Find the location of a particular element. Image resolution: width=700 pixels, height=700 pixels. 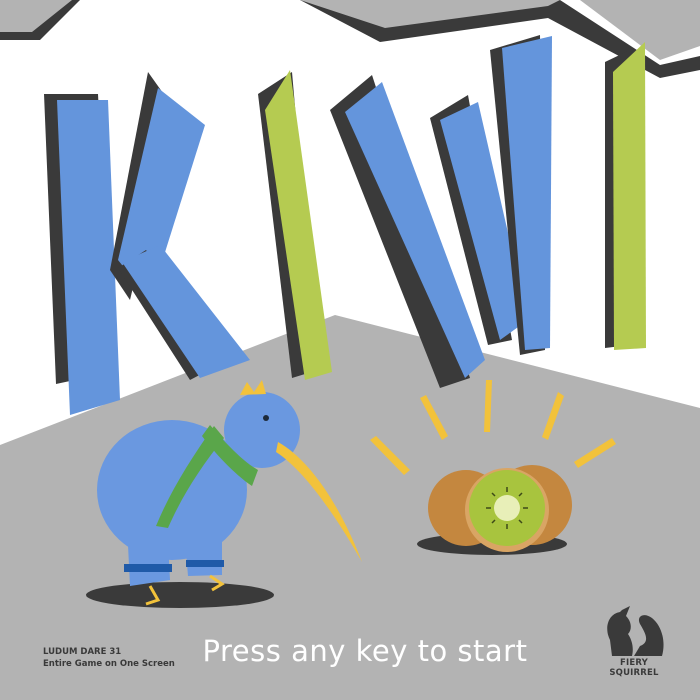

title-letter-k is located at coordinates (147, 243).